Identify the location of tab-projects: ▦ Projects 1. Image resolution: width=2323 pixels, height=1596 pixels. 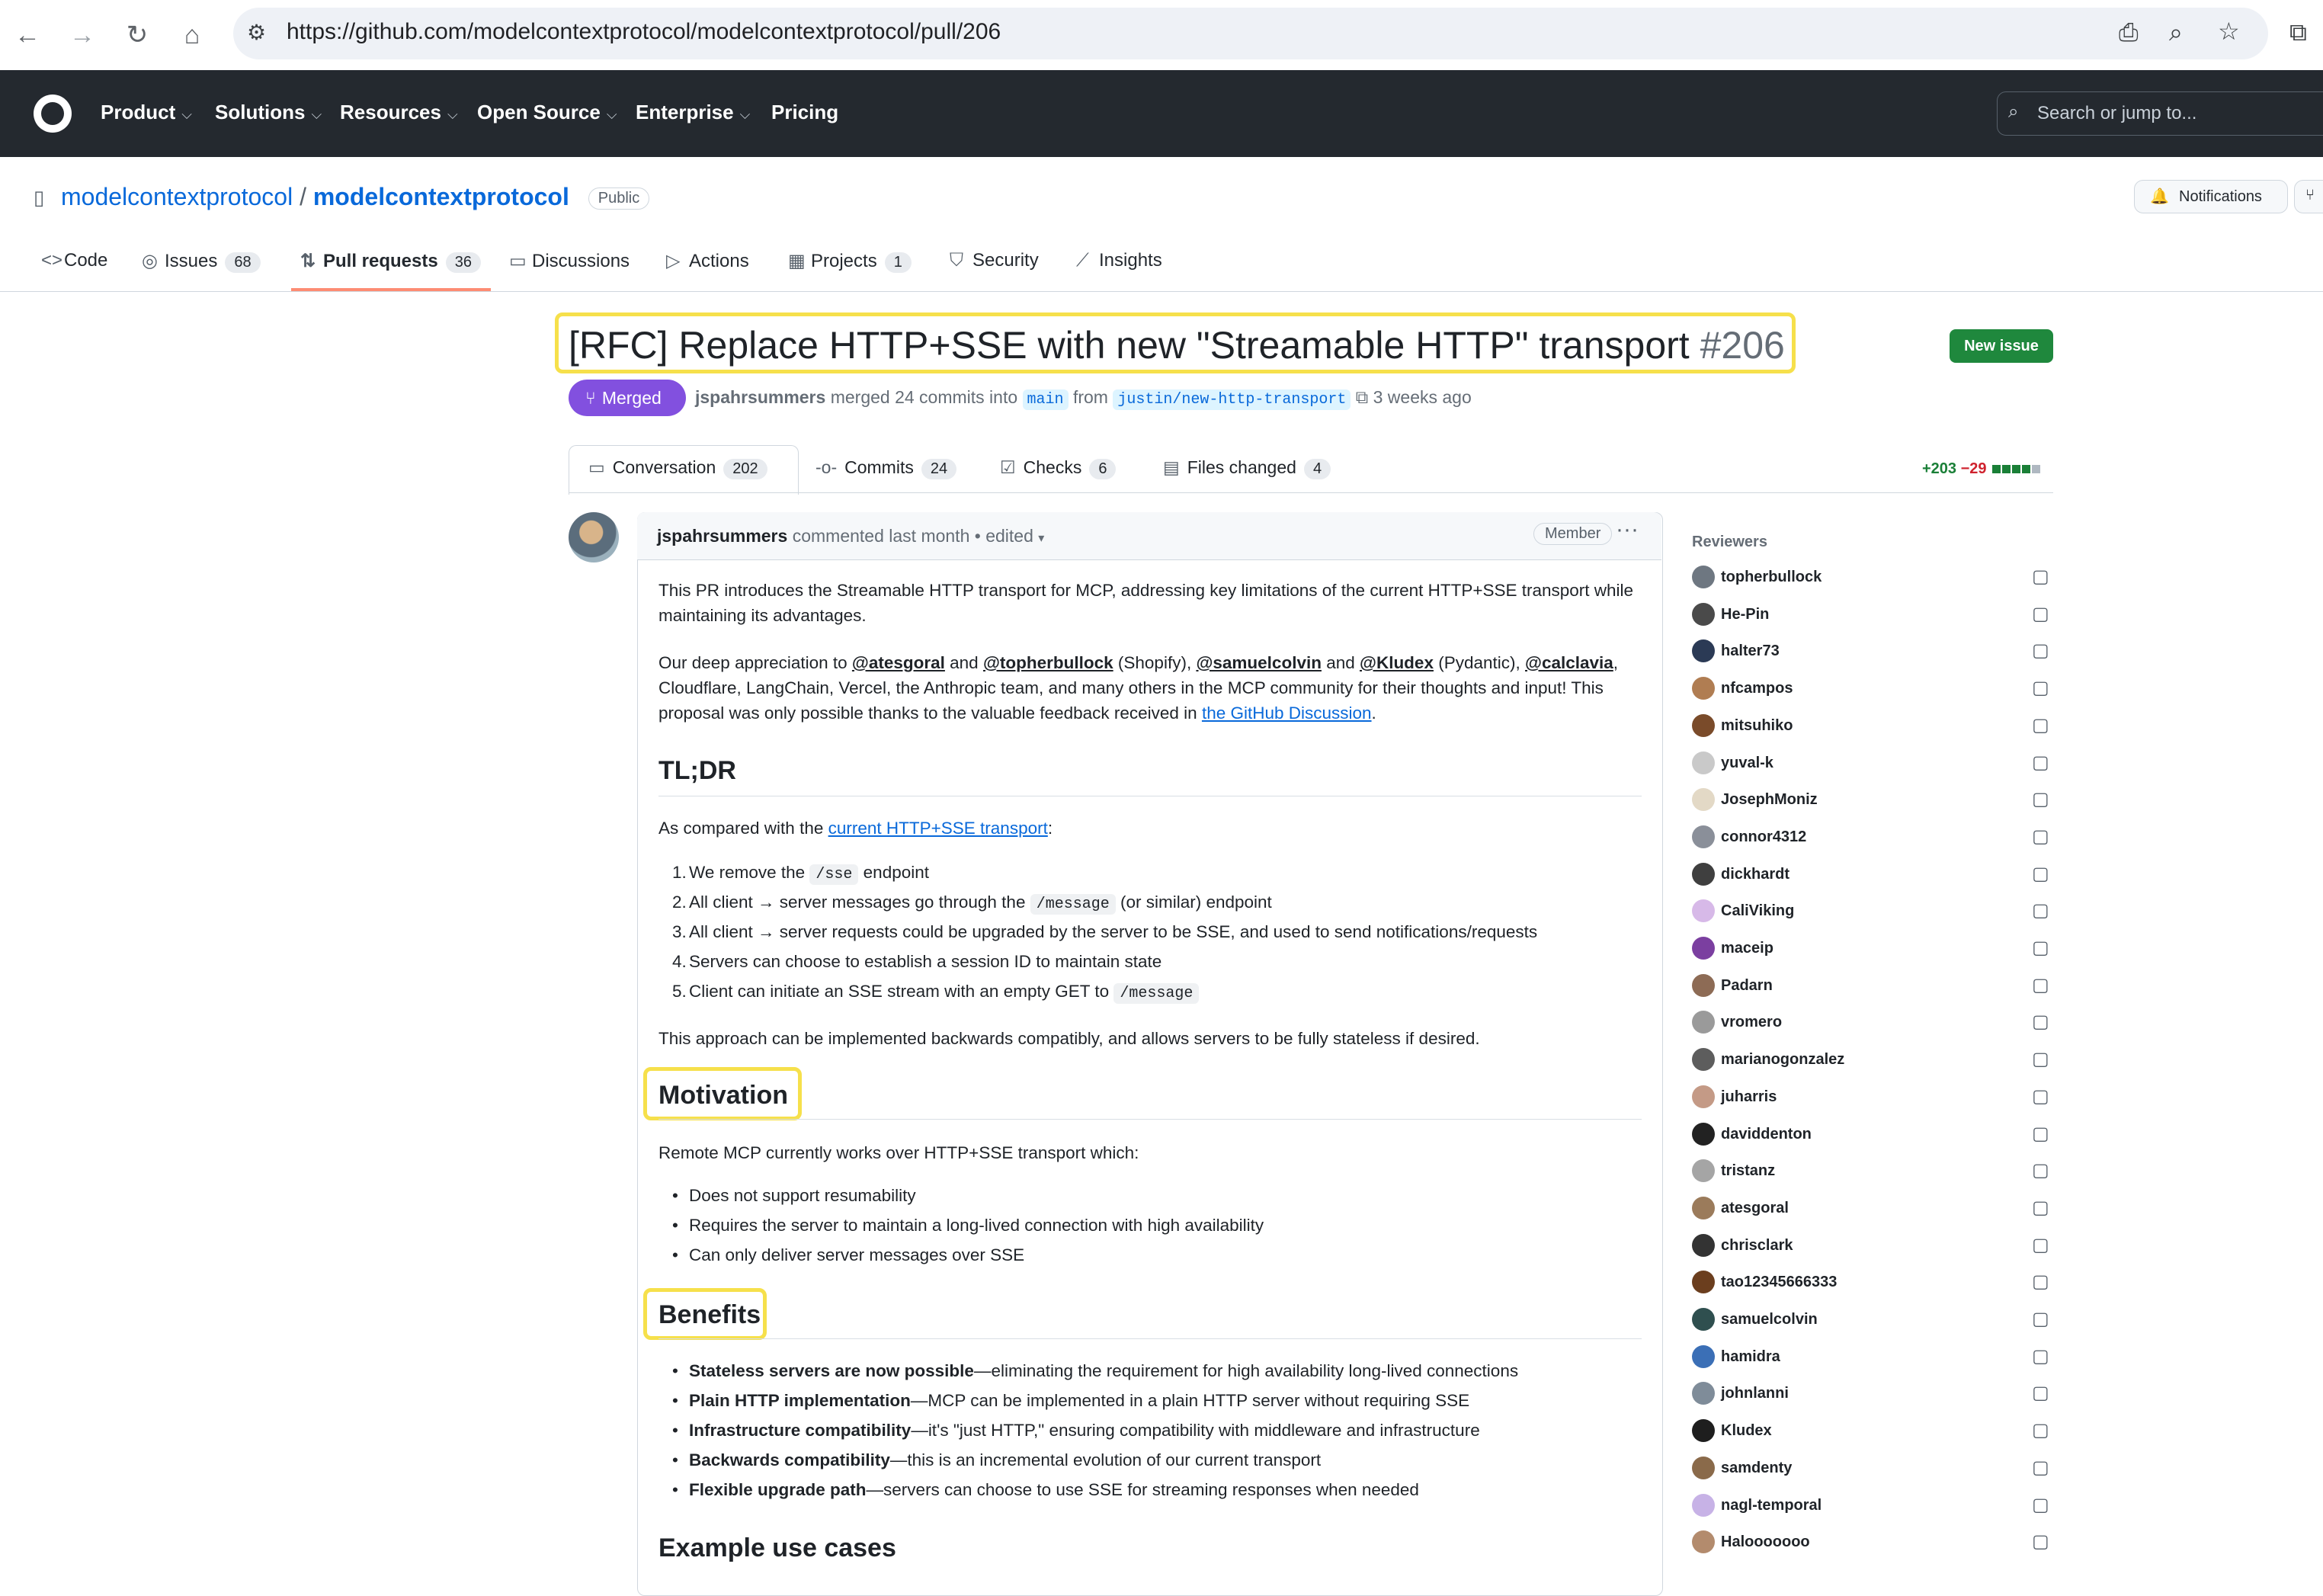
(850, 269).